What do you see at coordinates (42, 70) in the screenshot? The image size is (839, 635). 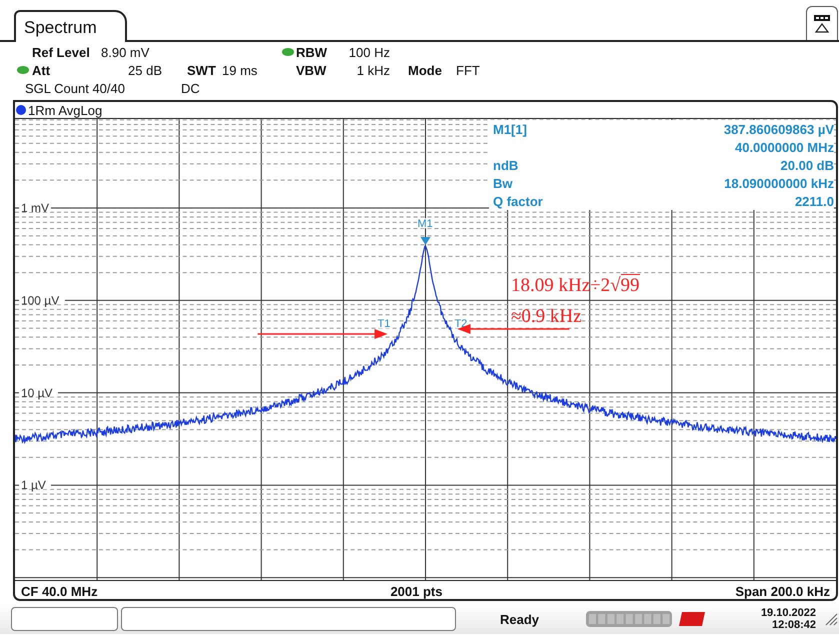 I see `setting-label: Att` at bounding box center [42, 70].